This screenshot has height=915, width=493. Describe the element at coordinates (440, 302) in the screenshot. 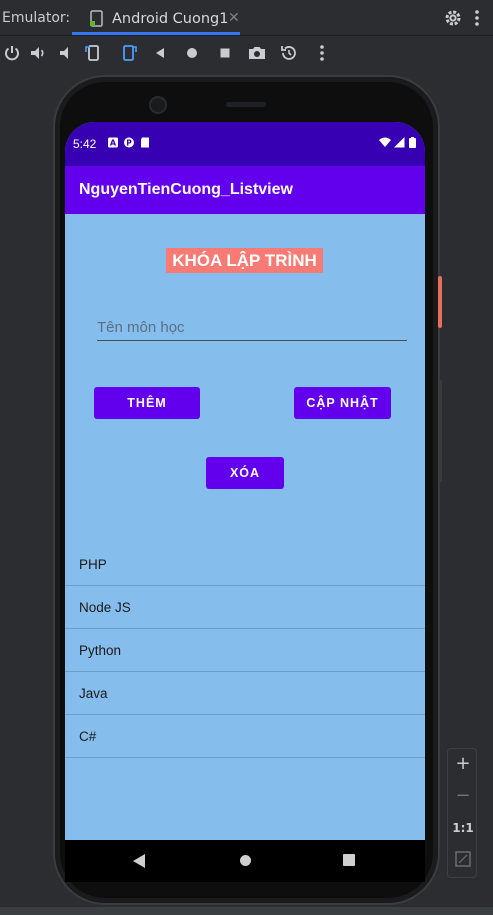

I see `power-side-button` at that location.